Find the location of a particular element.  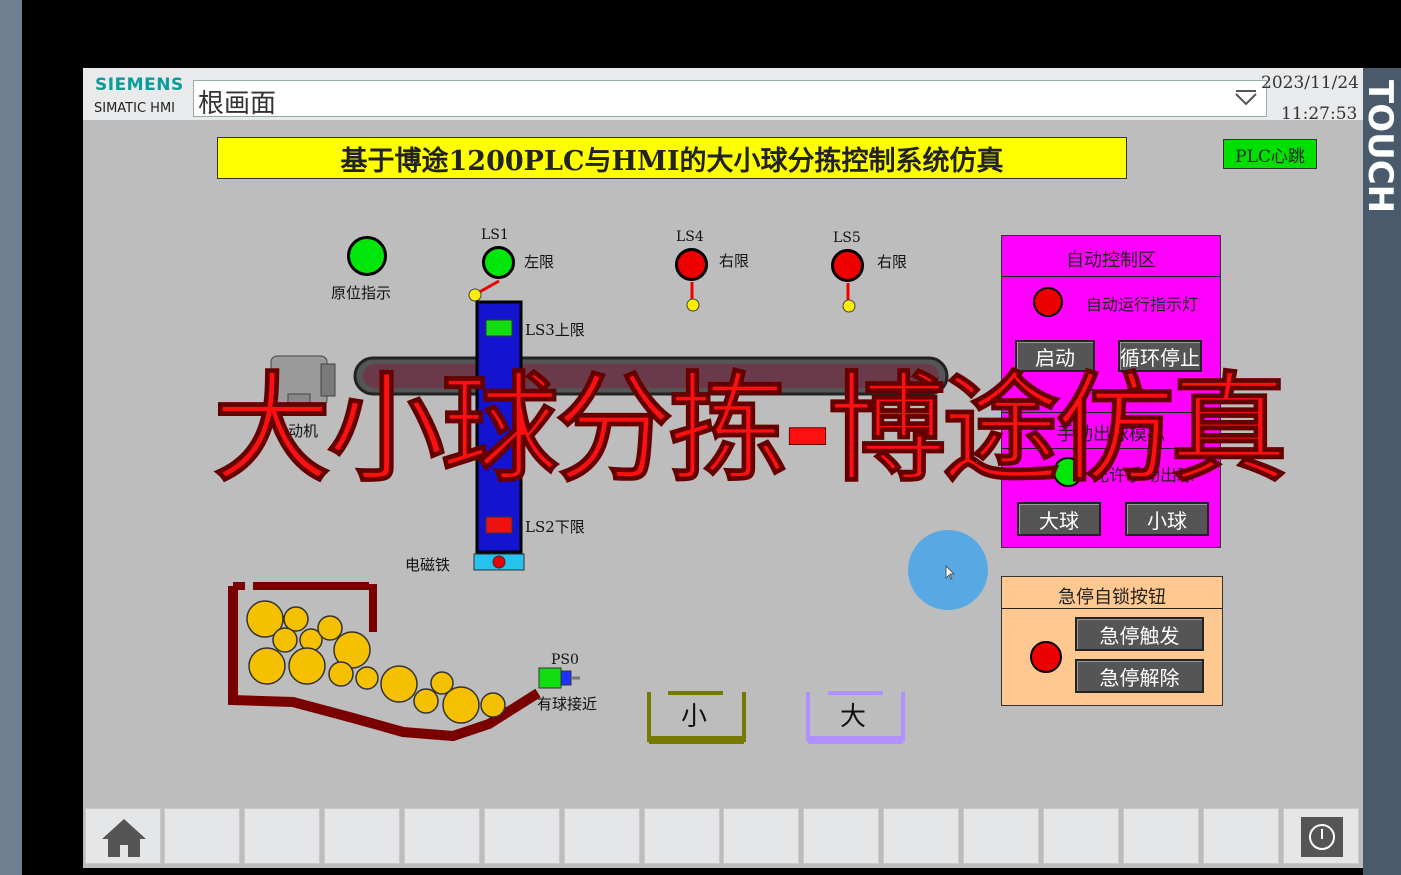

estop-trigger-button: 急停触发 is located at coordinates (1139, 634).